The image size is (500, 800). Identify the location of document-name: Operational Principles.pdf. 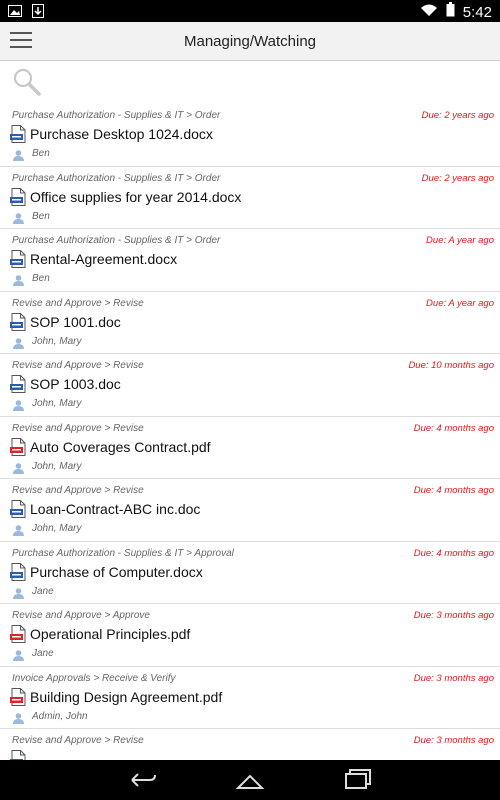
(110, 634).